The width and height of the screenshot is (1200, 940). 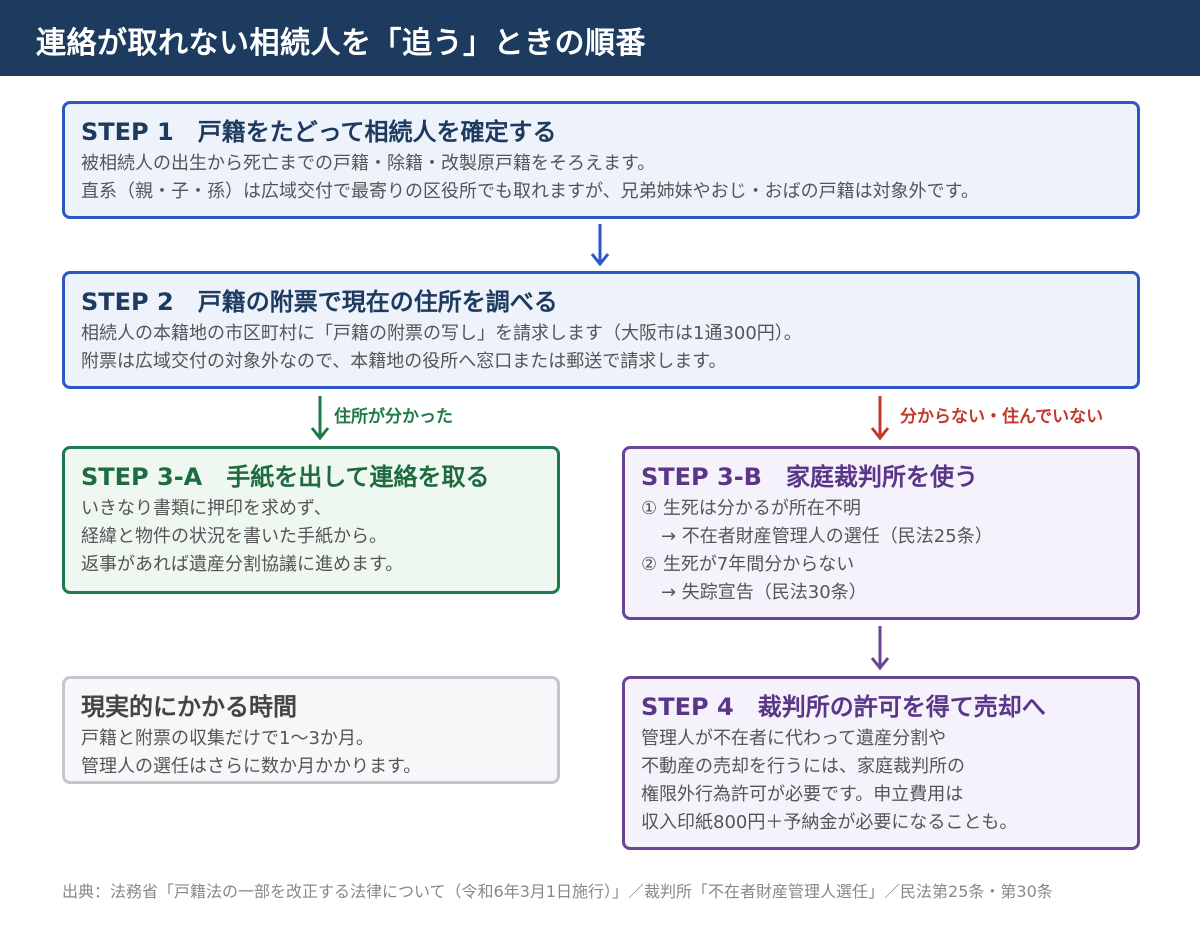 I want to click on step2-title: STEP 2 戸籍の附票で現在の住所を調べる, so click(x=319, y=302).